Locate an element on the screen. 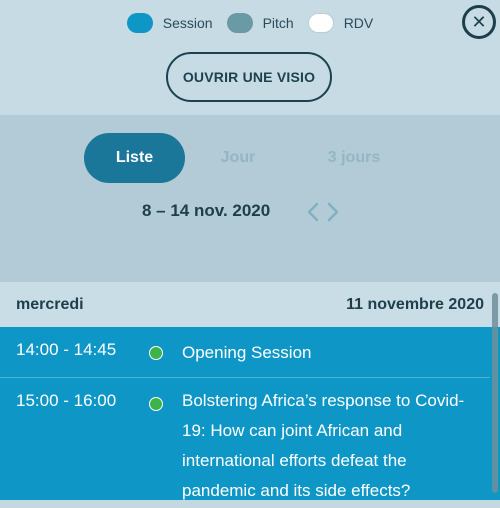 This screenshot has width=500, height=508. date-navigation is located at coordinates (323, 212).